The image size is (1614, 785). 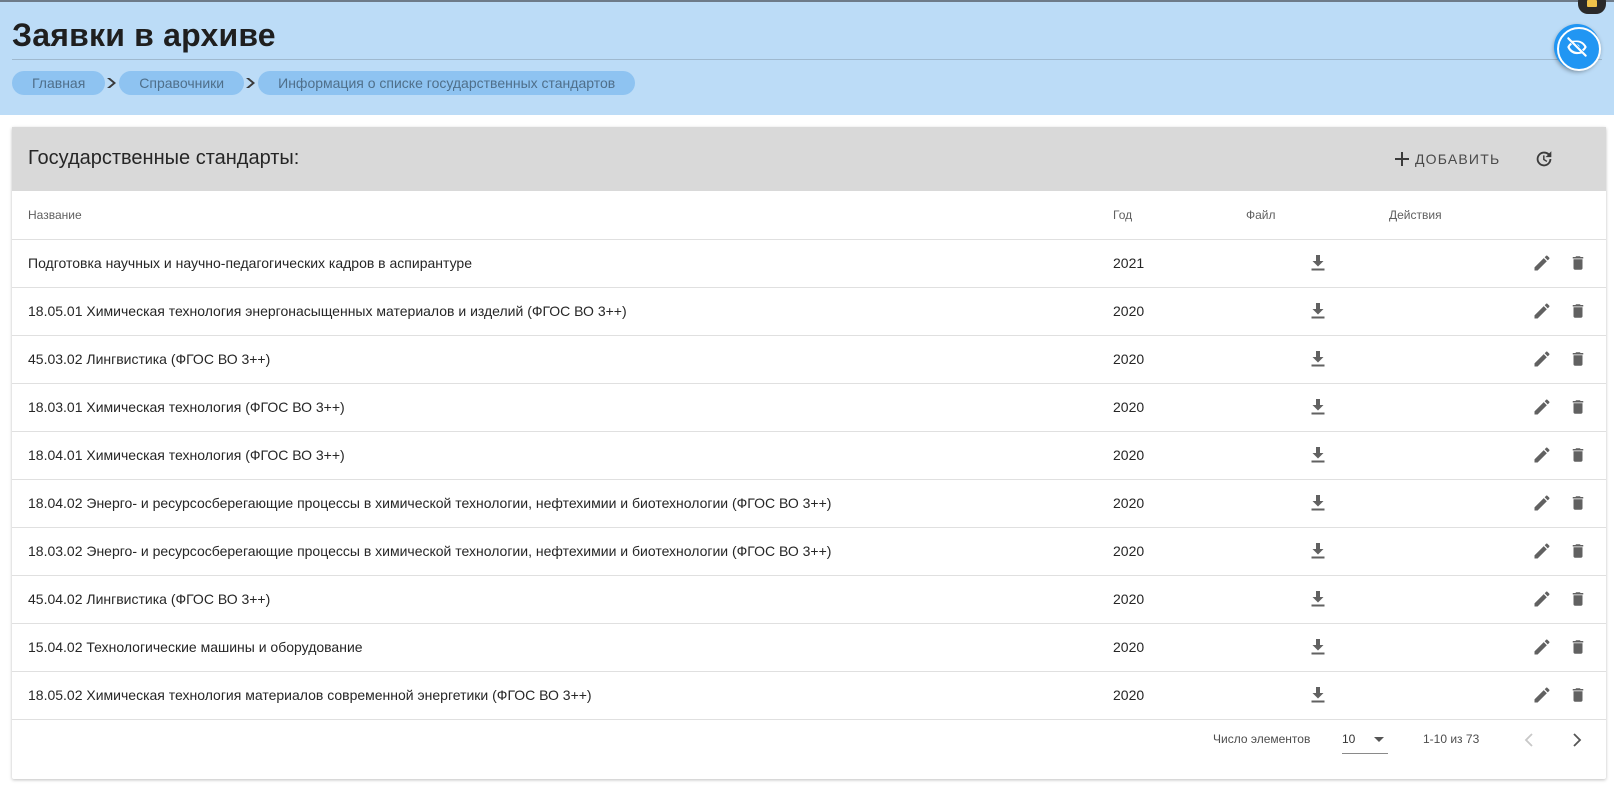 I want to click on plus-icon, so click(x=1402, y=159).